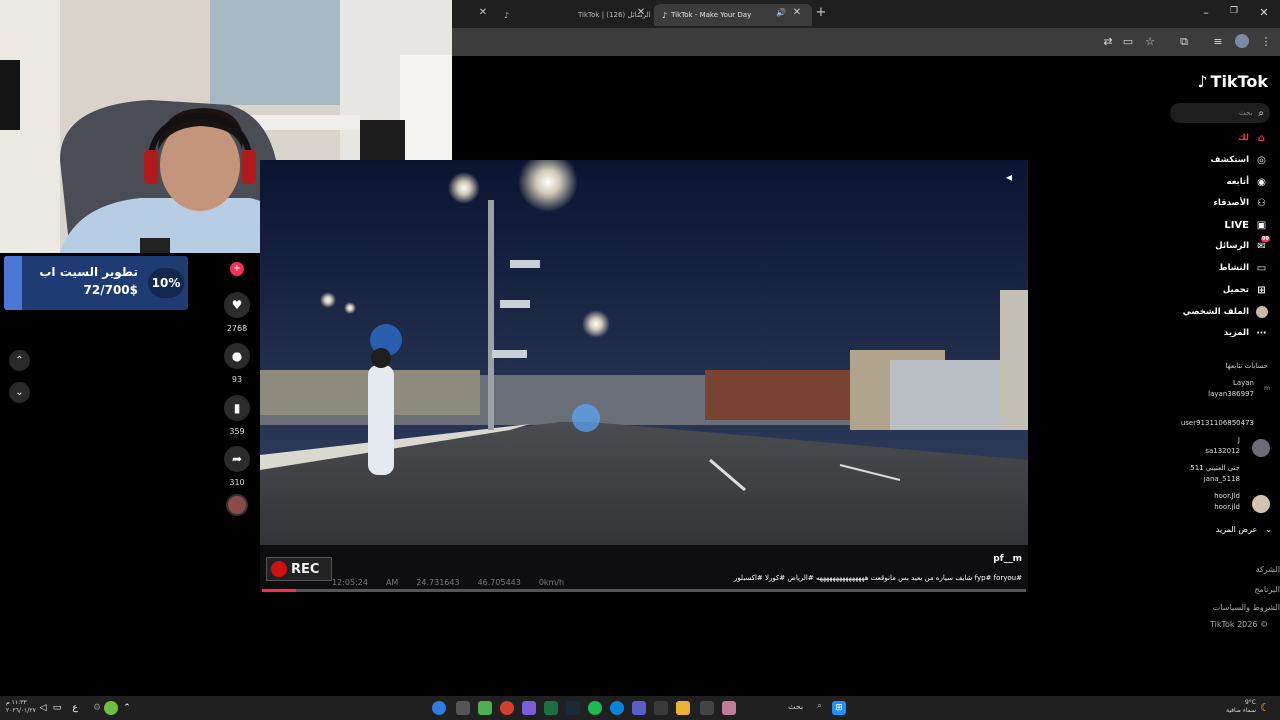 Image resolution: width=1280 pixels, height=720 pixels. What do you see at coordinates (1244, 529) in the screenshot?
I see `see-more-button: عرض المزيد ⌄` at bounding box center [1244, 529].